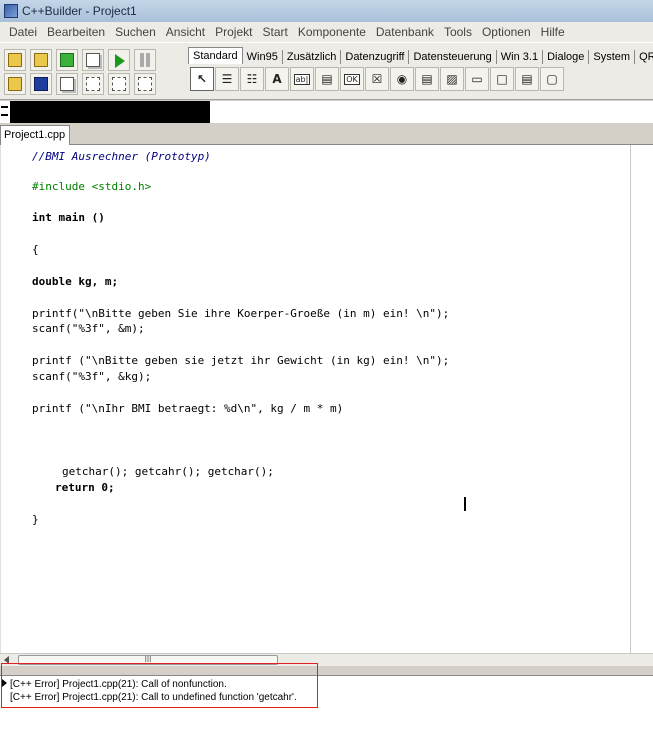  Describe the element at coordinates (520, 57) in the screenshot. I see `tab-win31: Win 3.1` at that location.